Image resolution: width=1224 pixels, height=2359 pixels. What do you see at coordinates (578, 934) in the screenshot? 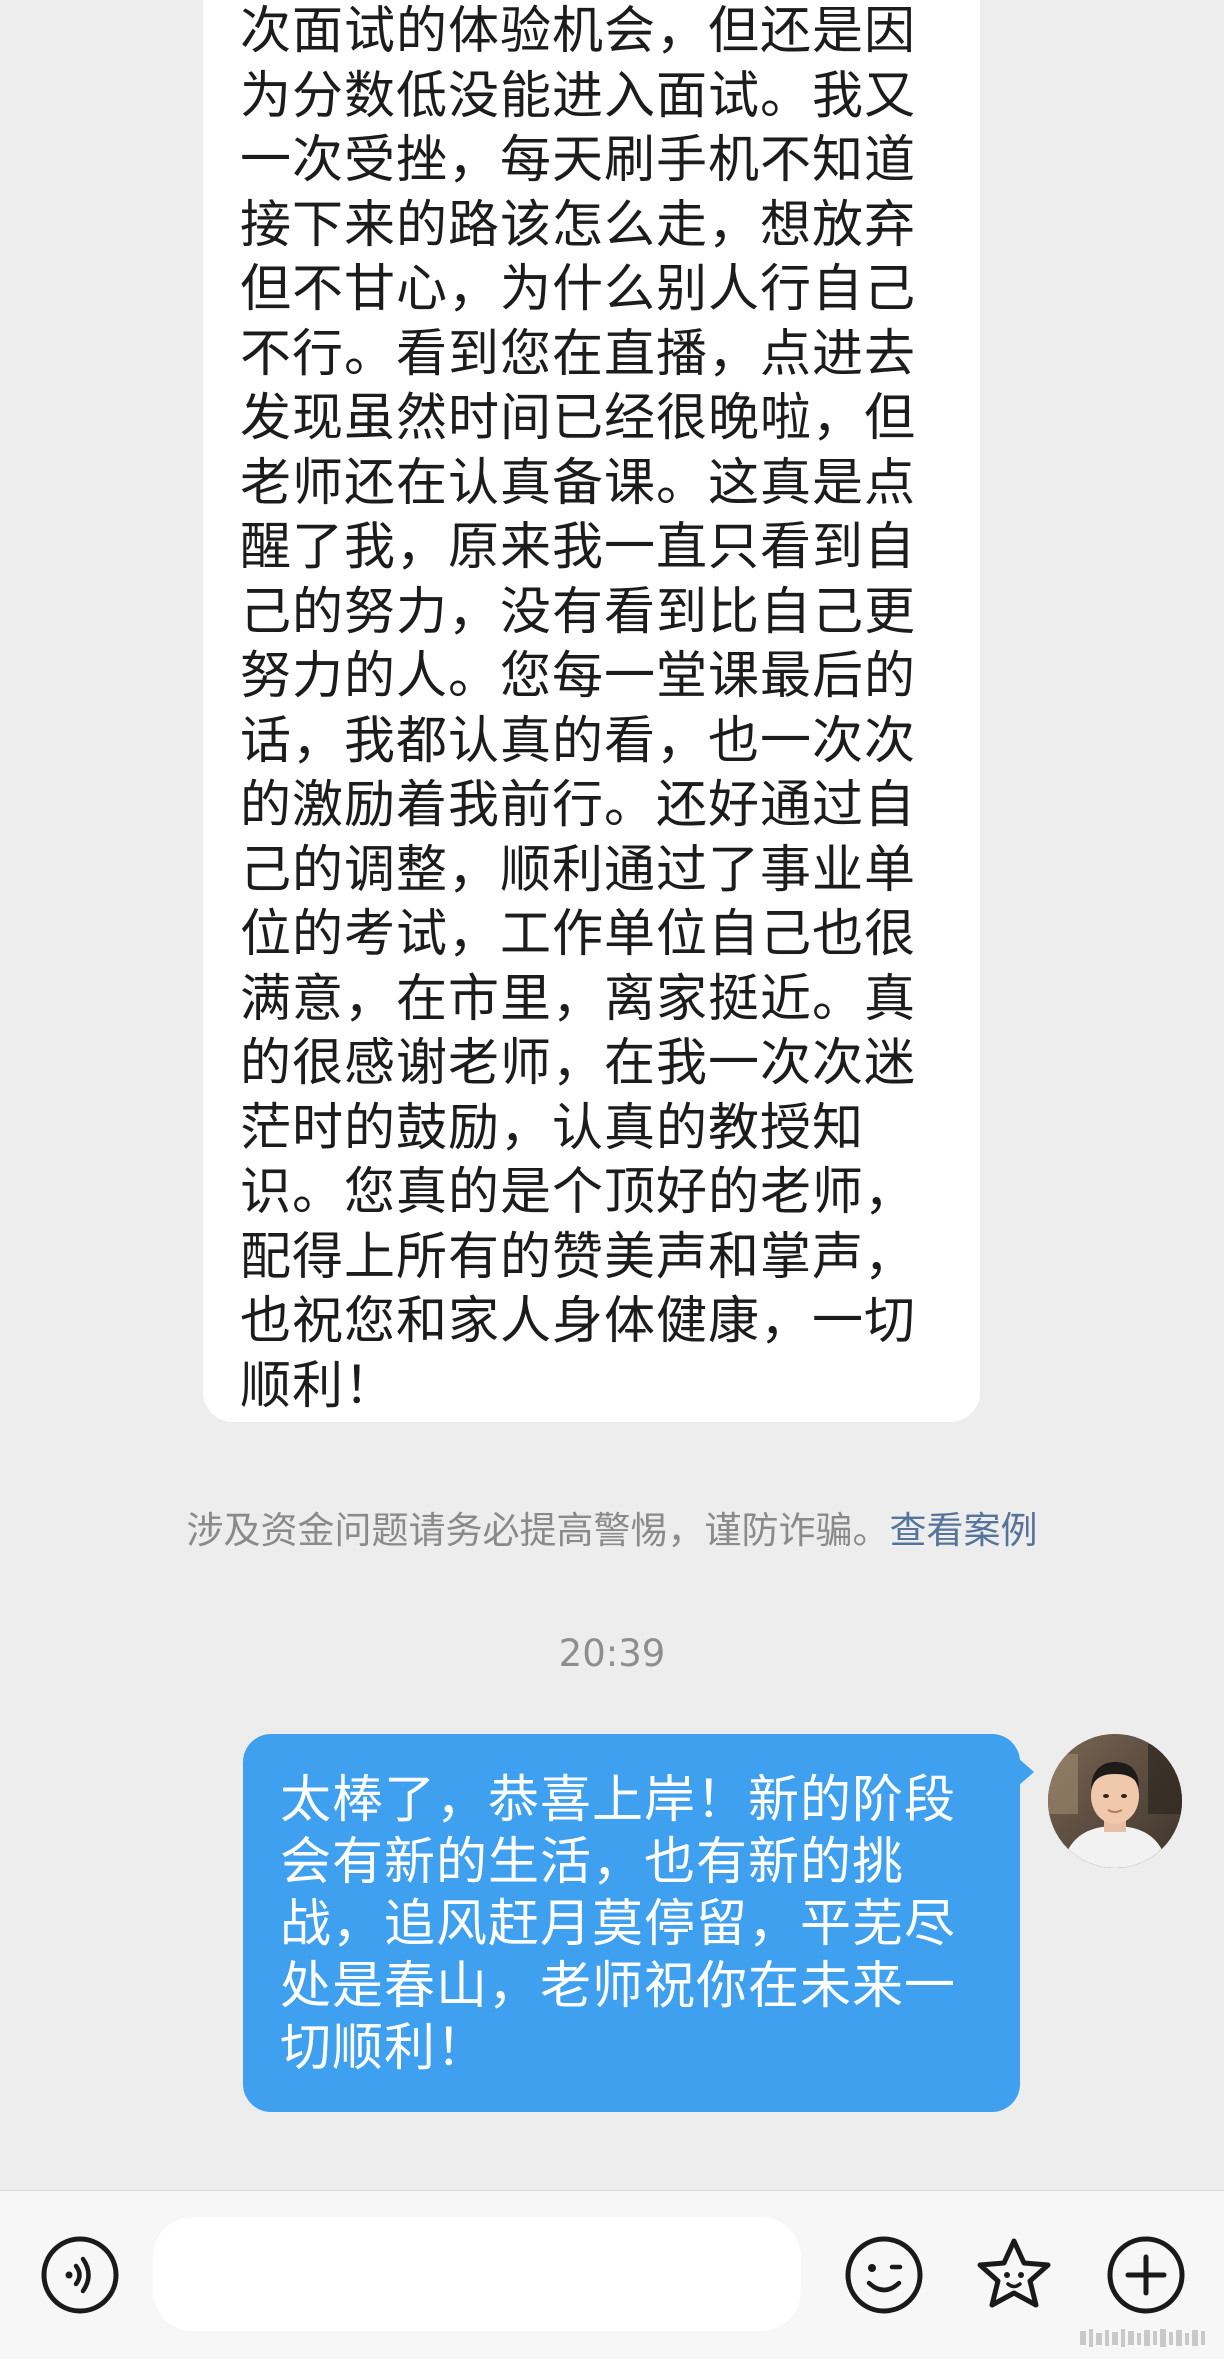
I see `message-line: 位的考试，工作单位自己也很` at bounding box center [578, 934].